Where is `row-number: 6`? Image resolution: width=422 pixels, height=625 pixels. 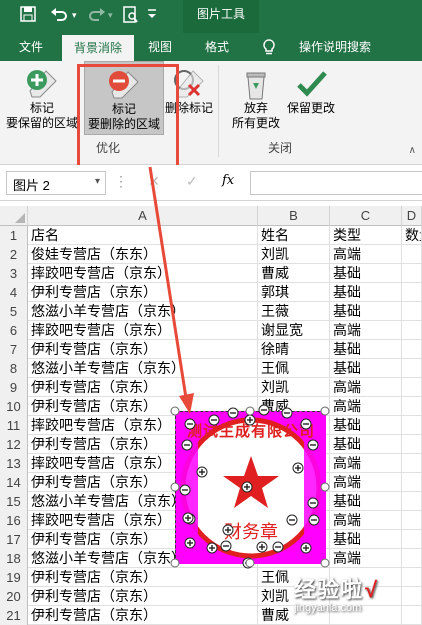
row-number: 6 is located at coordinates (14, 330).